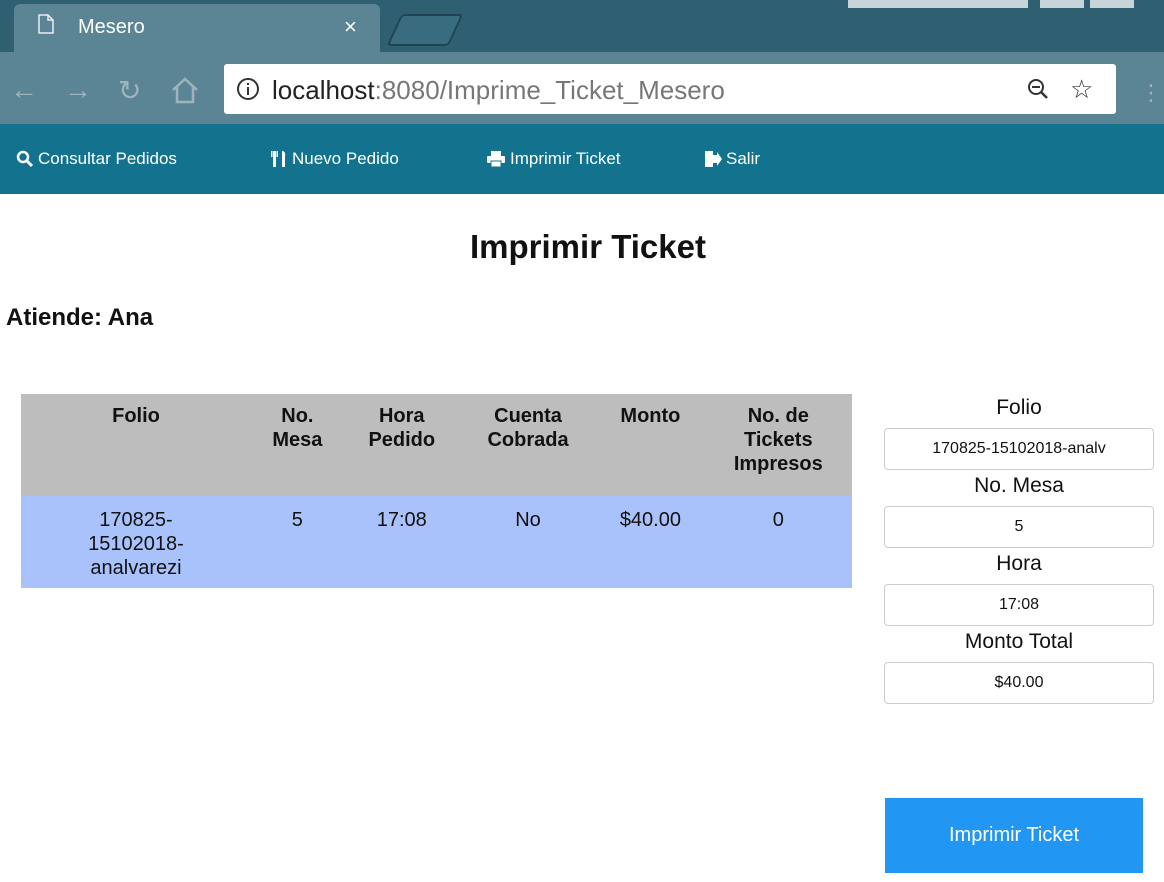 This screenshot has height=882, width=1164. What do you see at coordinates (1019, 449) in the screenshot?
I see `folio-field` at bounding box center [1019, 449].